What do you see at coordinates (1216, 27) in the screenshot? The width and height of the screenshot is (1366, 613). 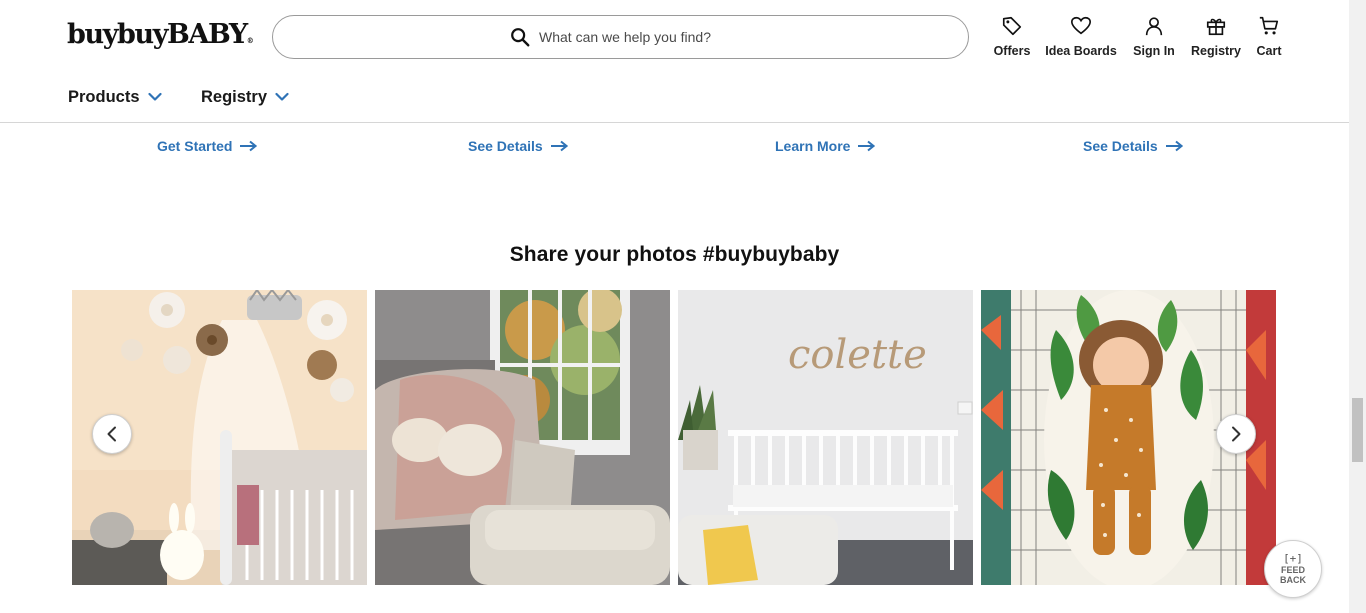 I see `gift-icon` at bounding box center [1216, 27].